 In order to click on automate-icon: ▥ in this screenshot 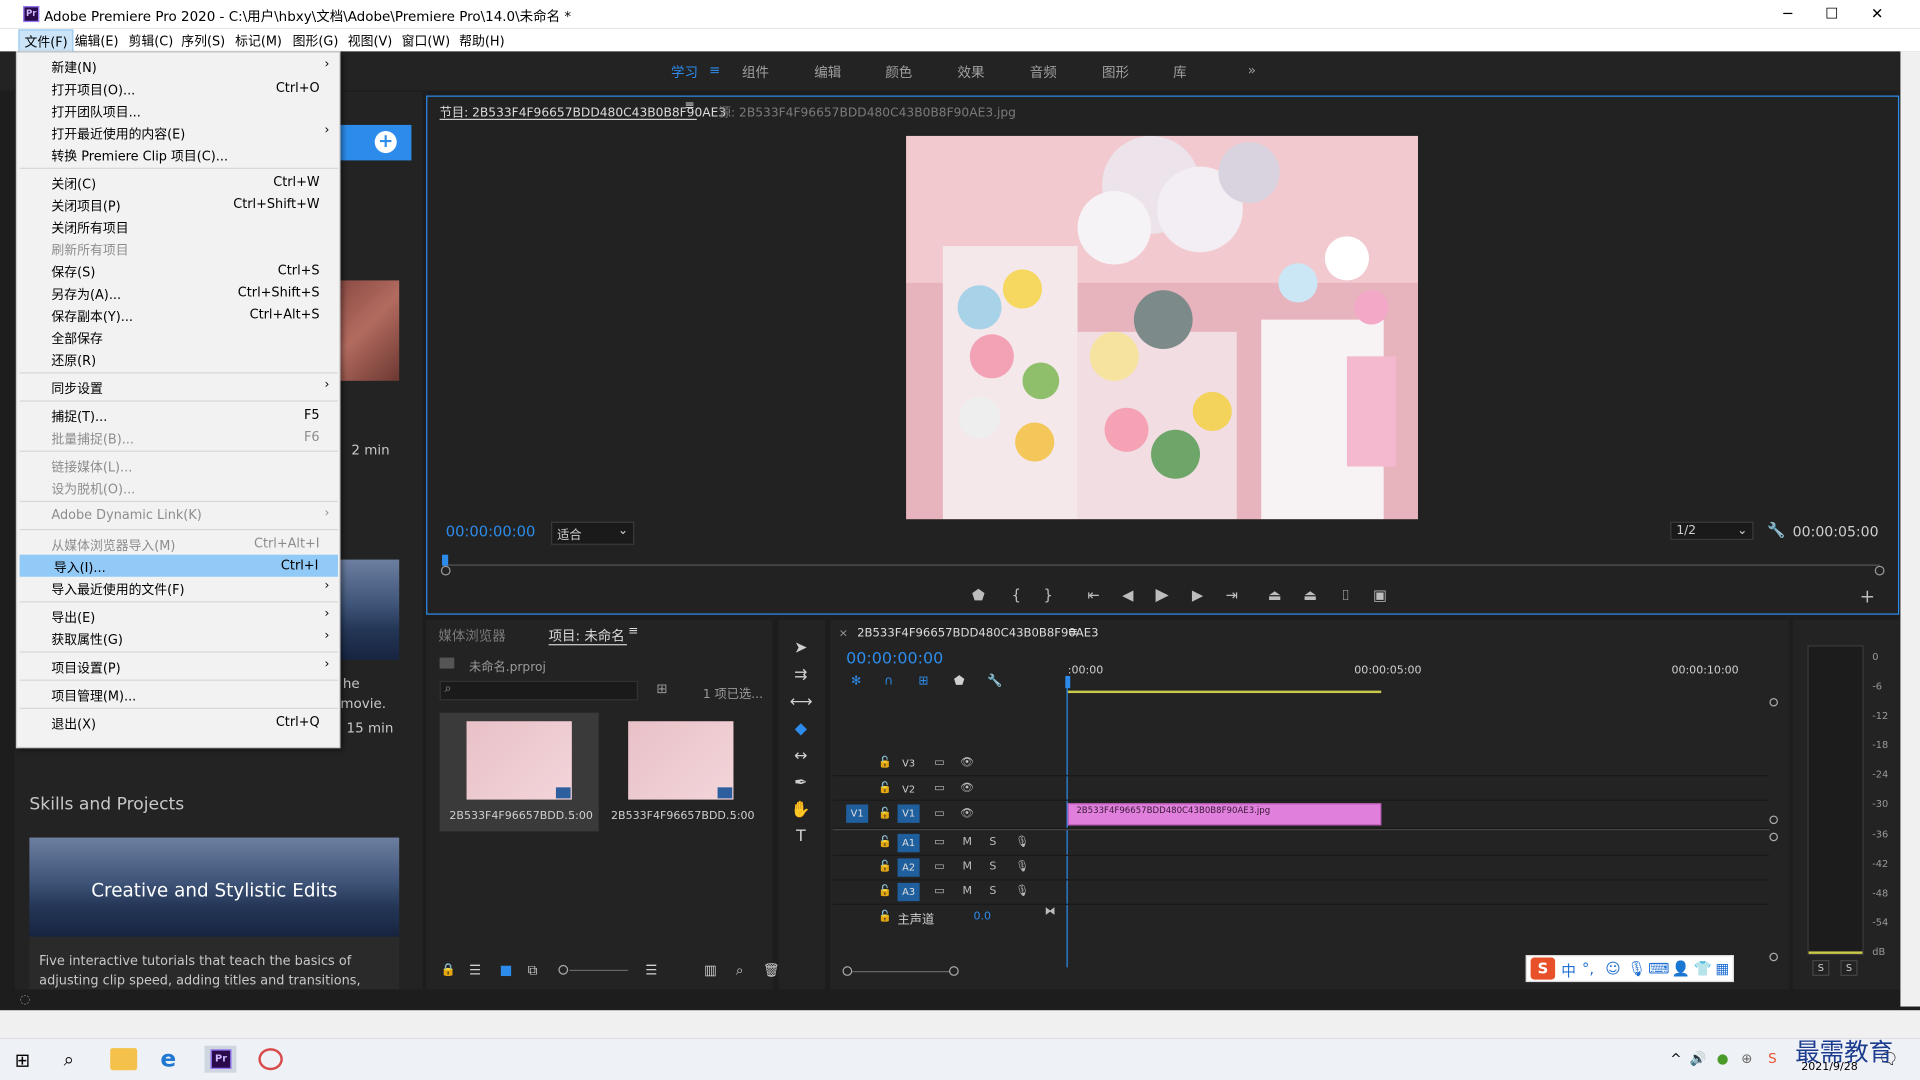, I will do `click(710, 970)`.